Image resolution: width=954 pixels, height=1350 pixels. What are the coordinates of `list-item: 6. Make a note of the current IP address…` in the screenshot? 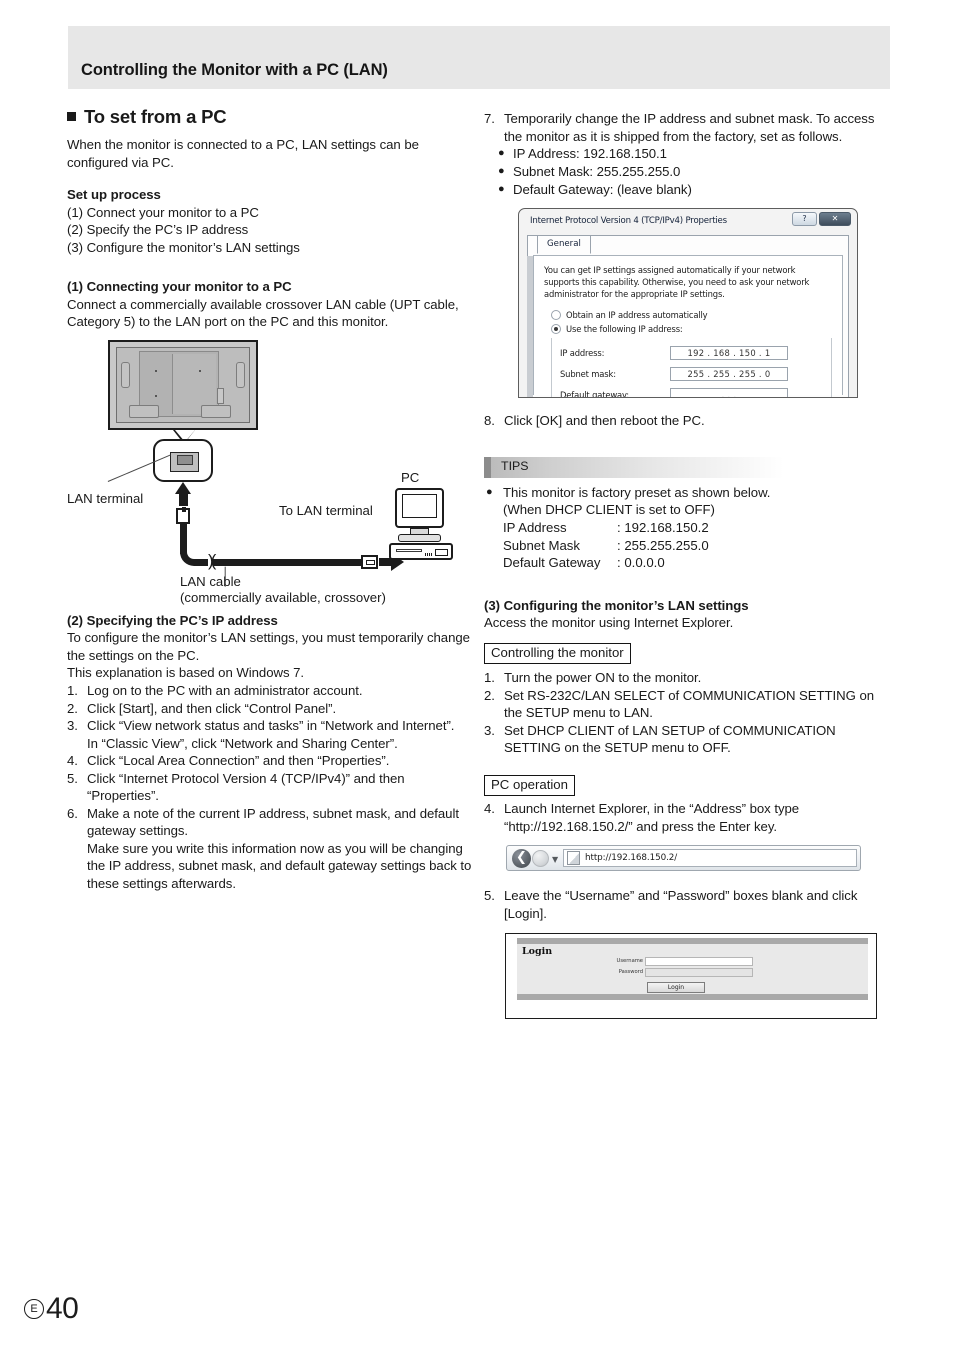 It's located at (271, 822).